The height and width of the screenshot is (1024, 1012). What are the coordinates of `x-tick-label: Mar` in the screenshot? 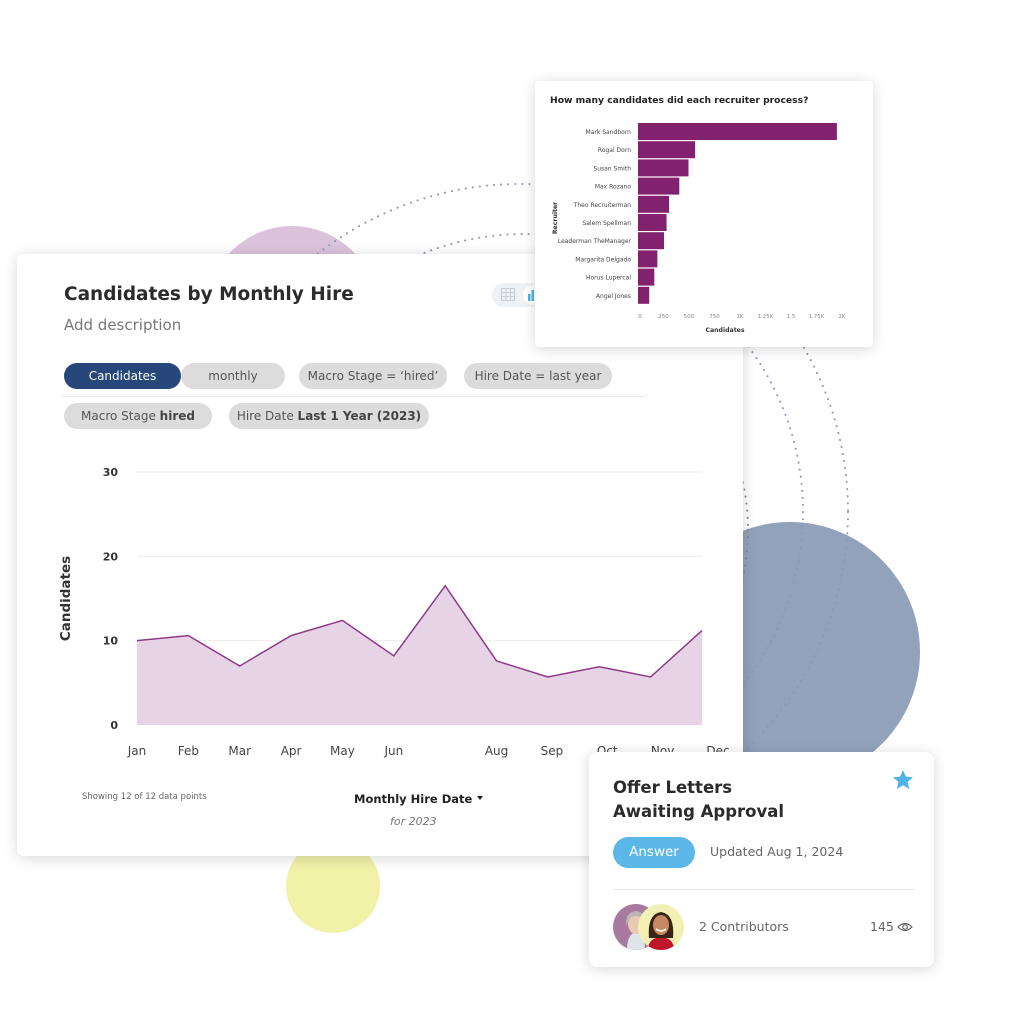 It's located at (239, 751).